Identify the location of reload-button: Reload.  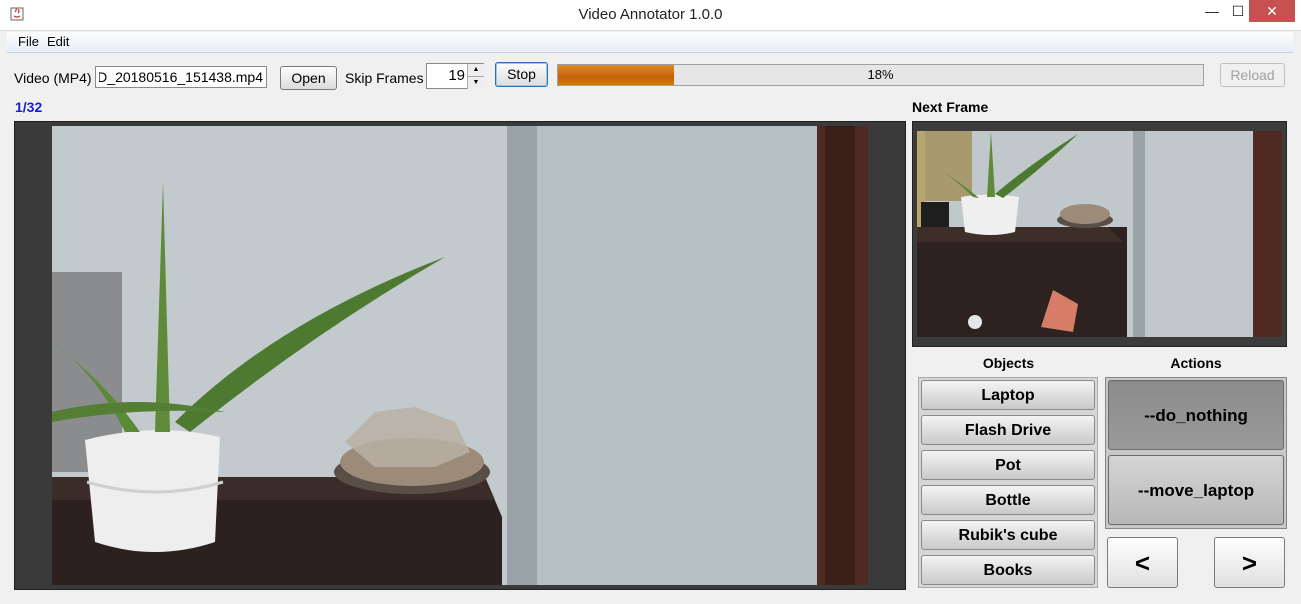
(1252, 75).